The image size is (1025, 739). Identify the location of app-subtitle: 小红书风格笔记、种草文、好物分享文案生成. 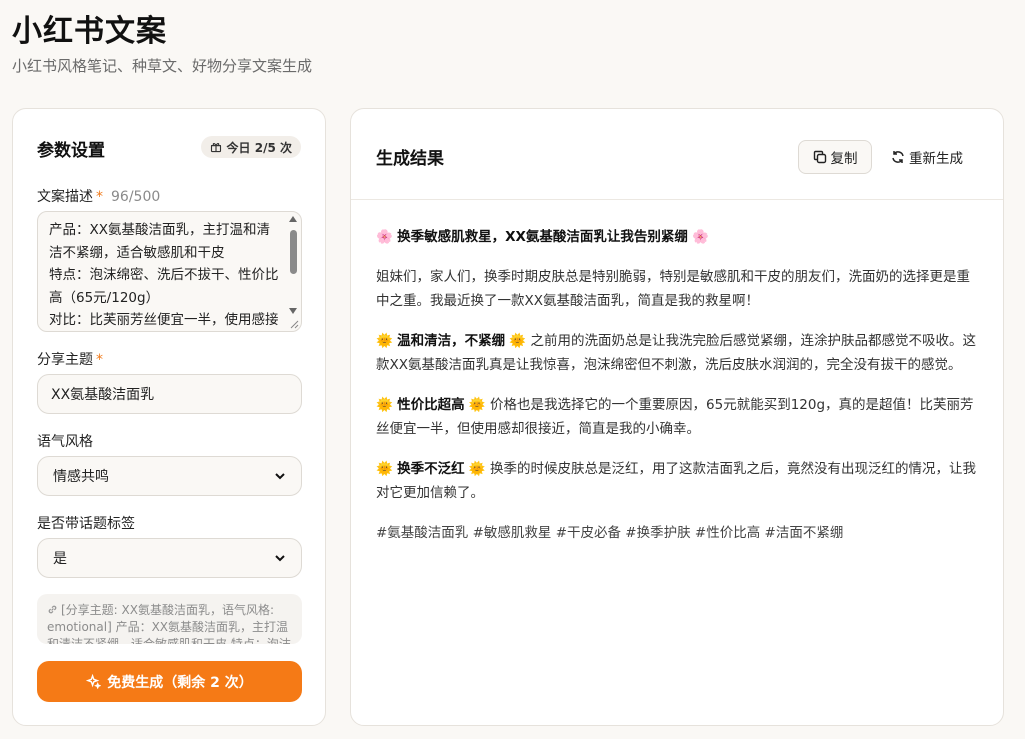
(162, 66).